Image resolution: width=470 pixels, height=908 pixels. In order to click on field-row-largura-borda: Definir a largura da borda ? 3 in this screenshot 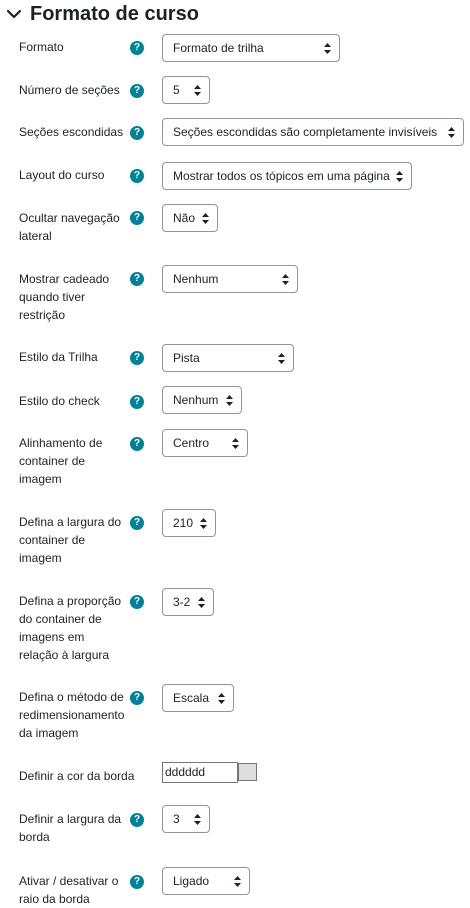, I will do `click(235, 825)`.